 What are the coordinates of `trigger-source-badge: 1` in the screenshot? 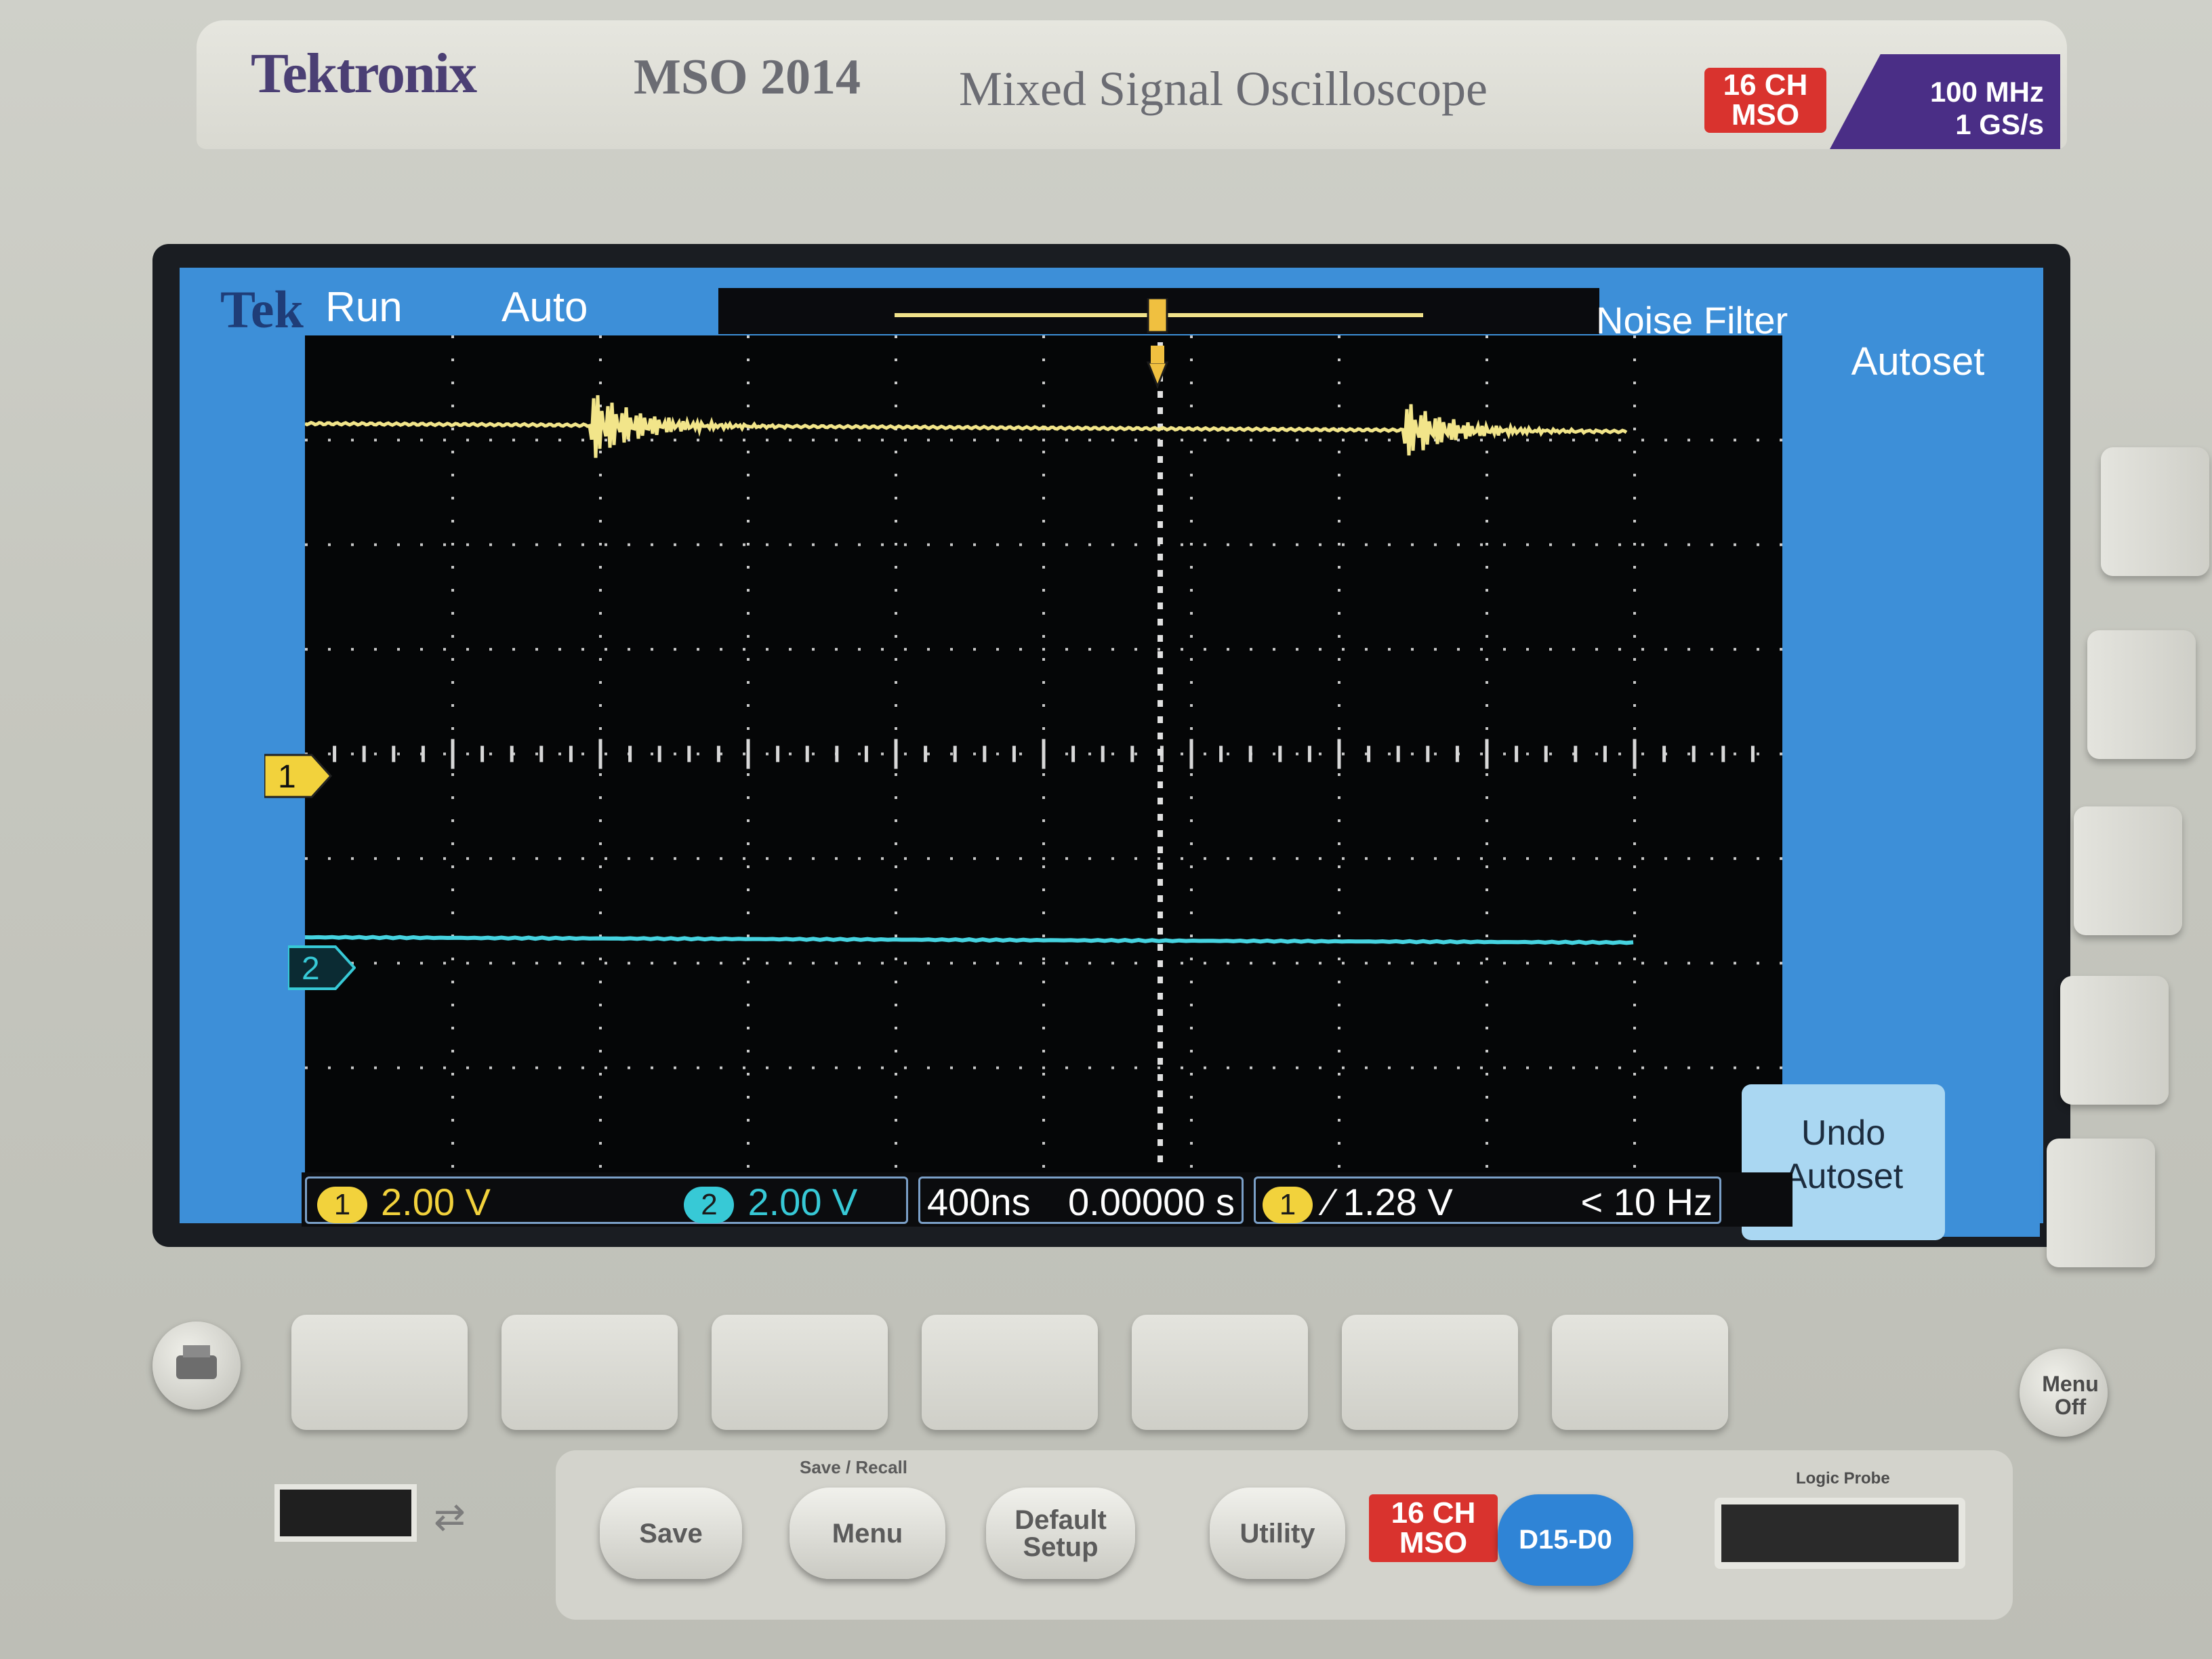 It's located at (1288, 1206).